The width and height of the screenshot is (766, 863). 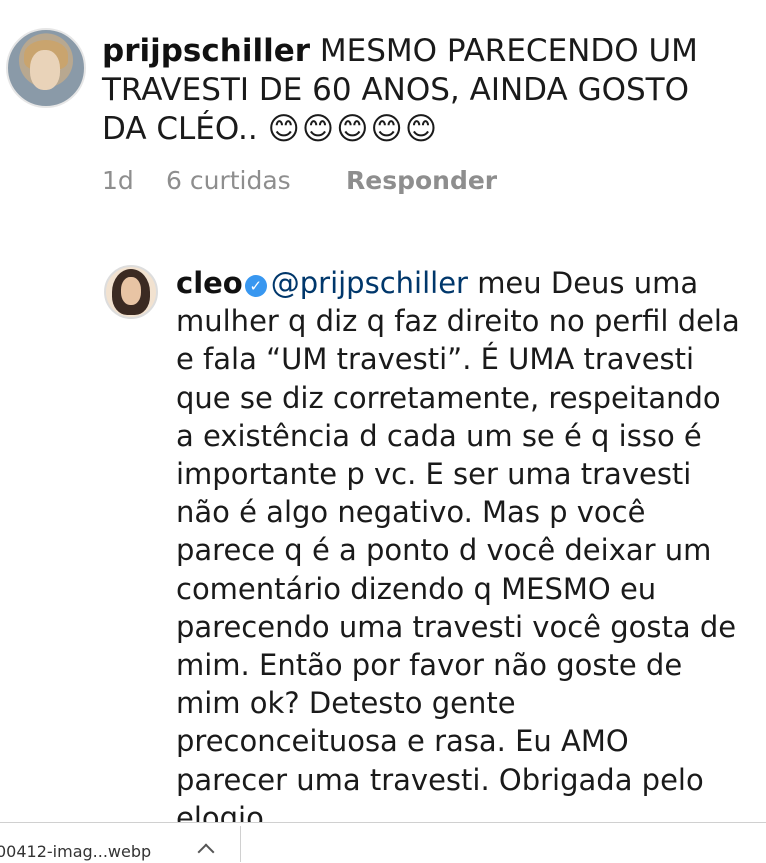 I want to click on download-item: 00412-imag...webp, so click(x=120, y=844).